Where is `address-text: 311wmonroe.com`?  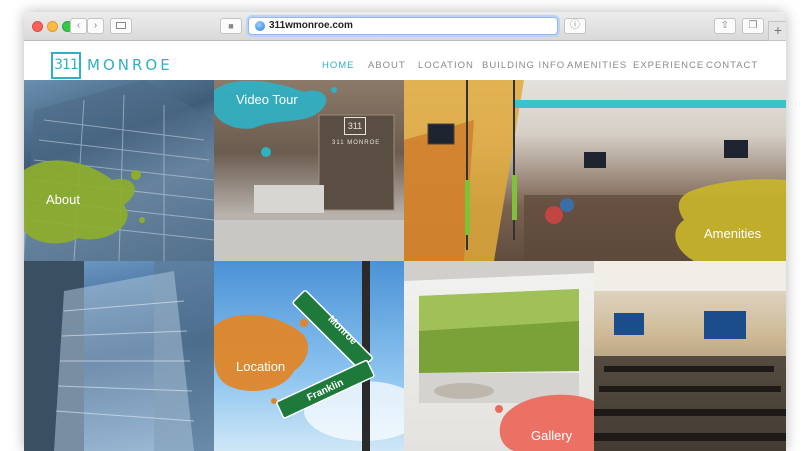
address-text: 311wmonroe.com is located at coordinates (311, 25).